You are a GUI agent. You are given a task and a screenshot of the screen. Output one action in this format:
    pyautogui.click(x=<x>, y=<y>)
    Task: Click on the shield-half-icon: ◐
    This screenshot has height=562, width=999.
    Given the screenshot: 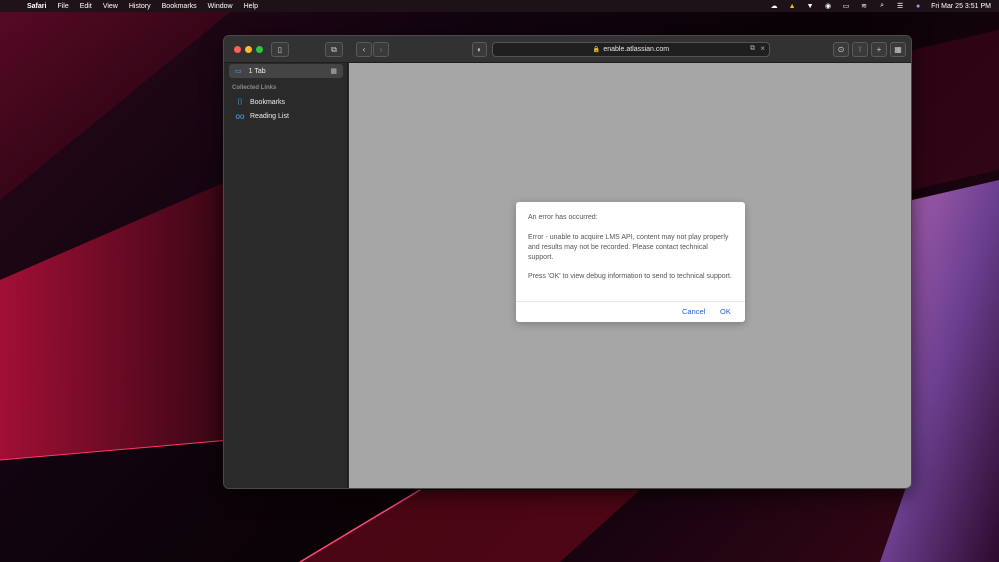 What is the action you would take?
    pyautogui.click(x=479, y=49)
    